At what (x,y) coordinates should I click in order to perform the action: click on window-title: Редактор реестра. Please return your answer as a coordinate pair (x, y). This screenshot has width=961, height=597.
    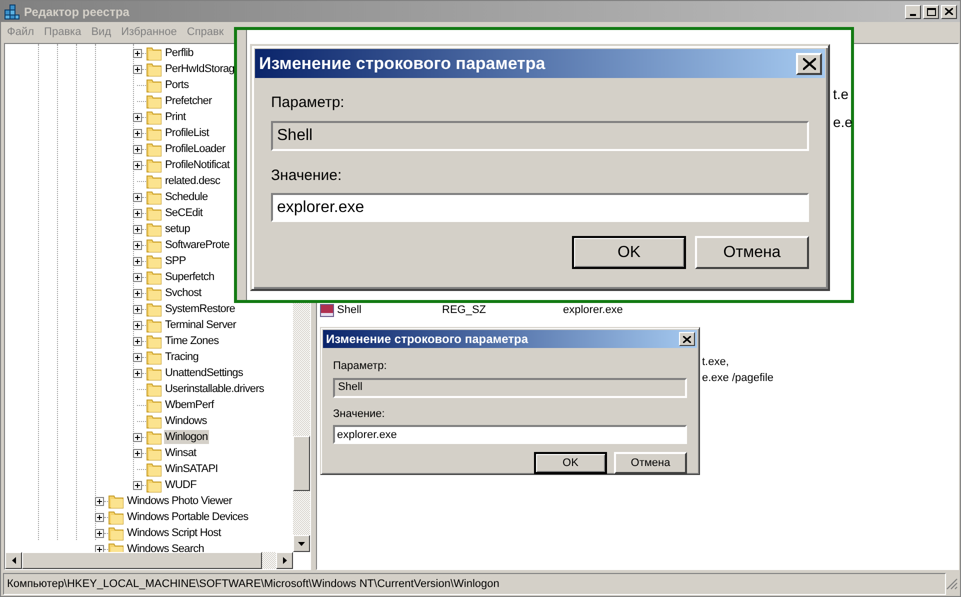
    Looking at the image, I should click on (77, 12).